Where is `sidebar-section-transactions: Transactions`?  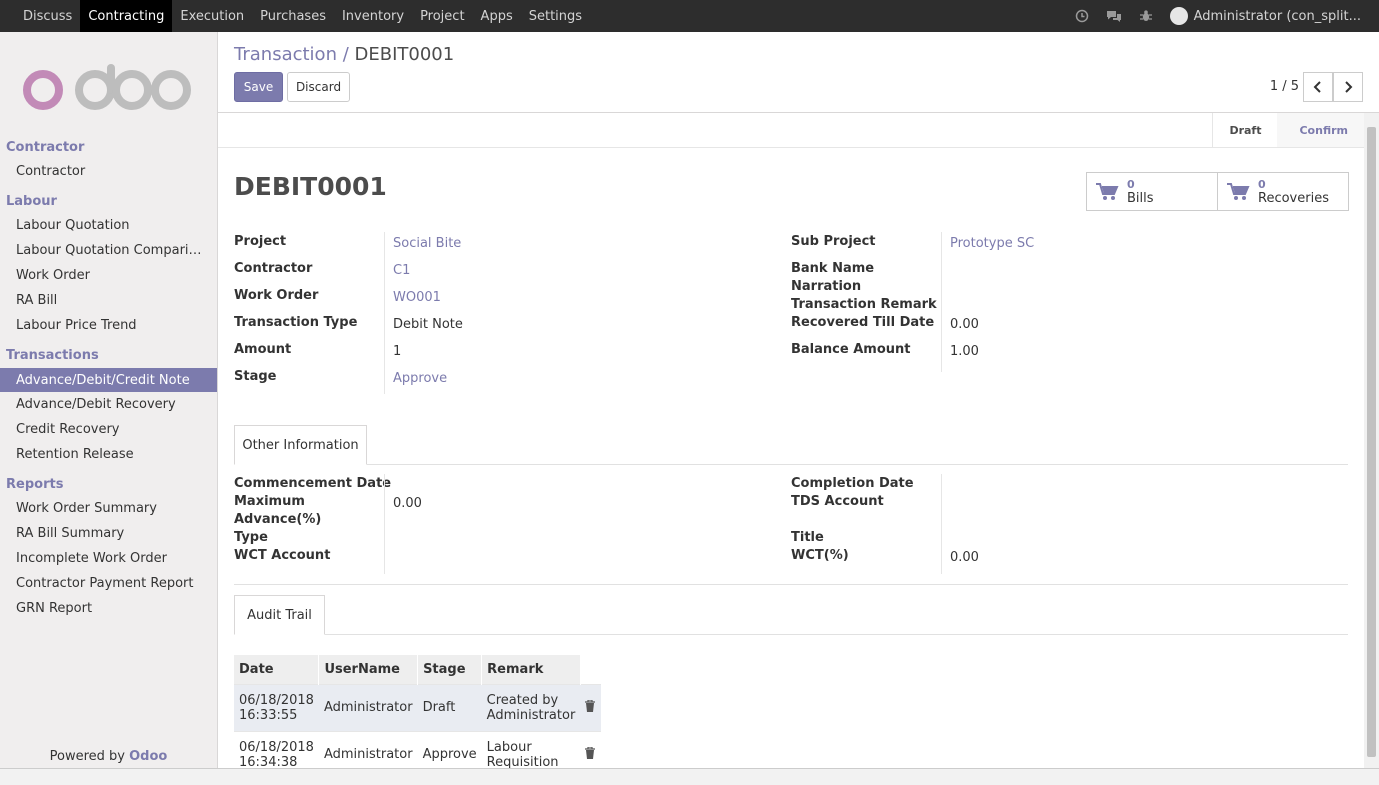 sidebar-section-transactions: Transactions is located at coordinates (52, 355).